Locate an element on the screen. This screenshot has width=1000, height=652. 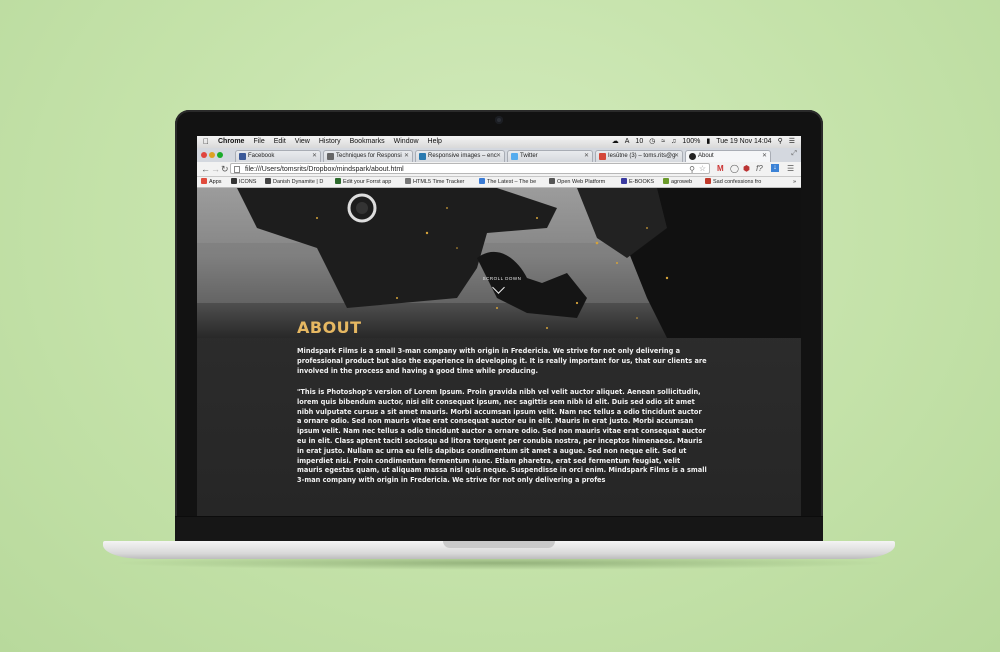
bookmark-the-latest: The Latest – The be is located at coordinates (507, 182).